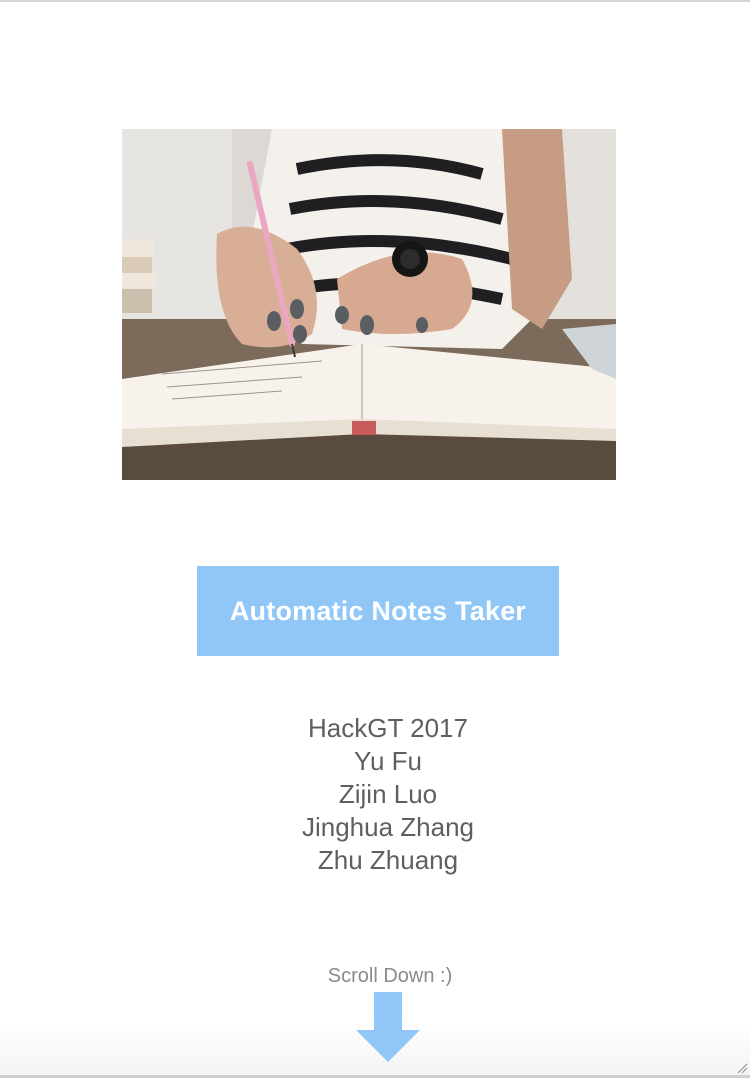 The height and width of the screenshot is (1078, 750). Describe the element at coordinates (375, 1) in the screenshot. I see `window-top-border` at that location.